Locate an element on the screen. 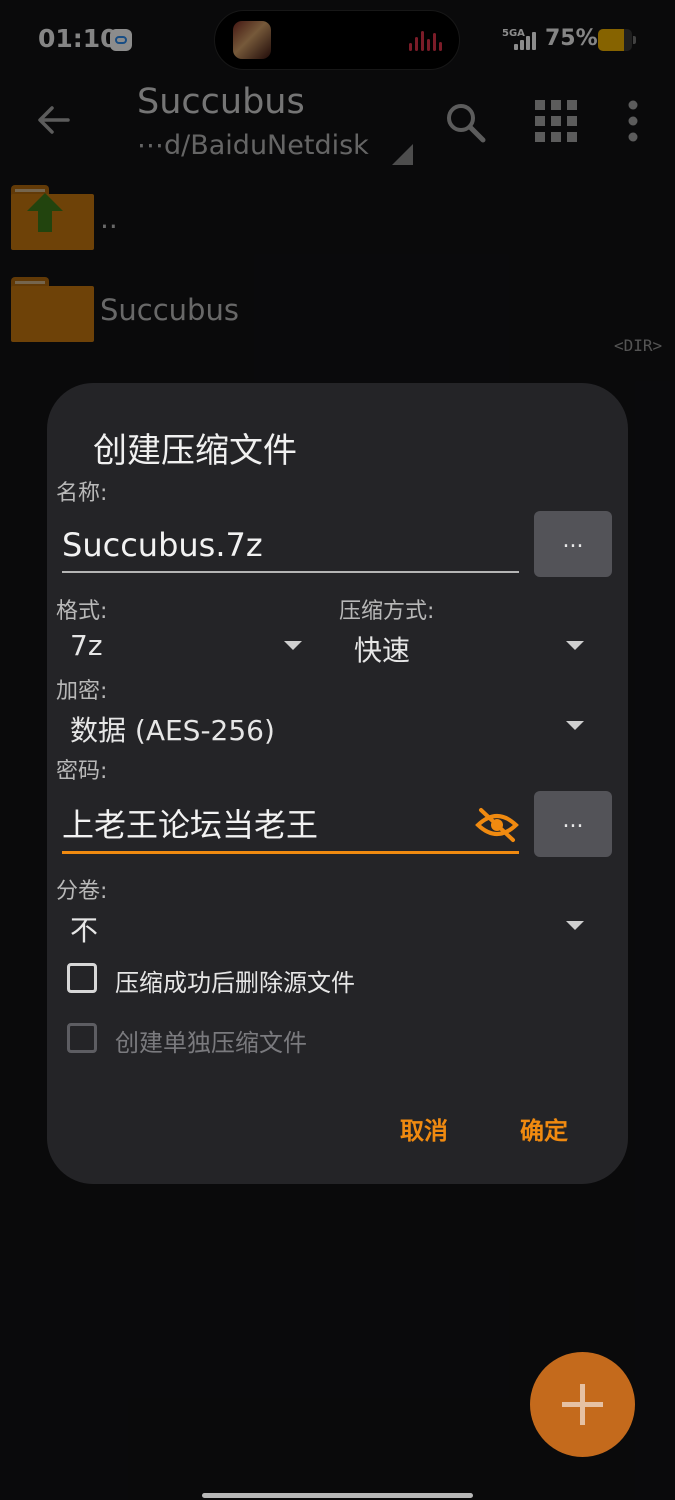 The width and height of the screenshot is (675, 1500). encryption-select: 数据 (AES-256) is located at coordinates (172, 729).